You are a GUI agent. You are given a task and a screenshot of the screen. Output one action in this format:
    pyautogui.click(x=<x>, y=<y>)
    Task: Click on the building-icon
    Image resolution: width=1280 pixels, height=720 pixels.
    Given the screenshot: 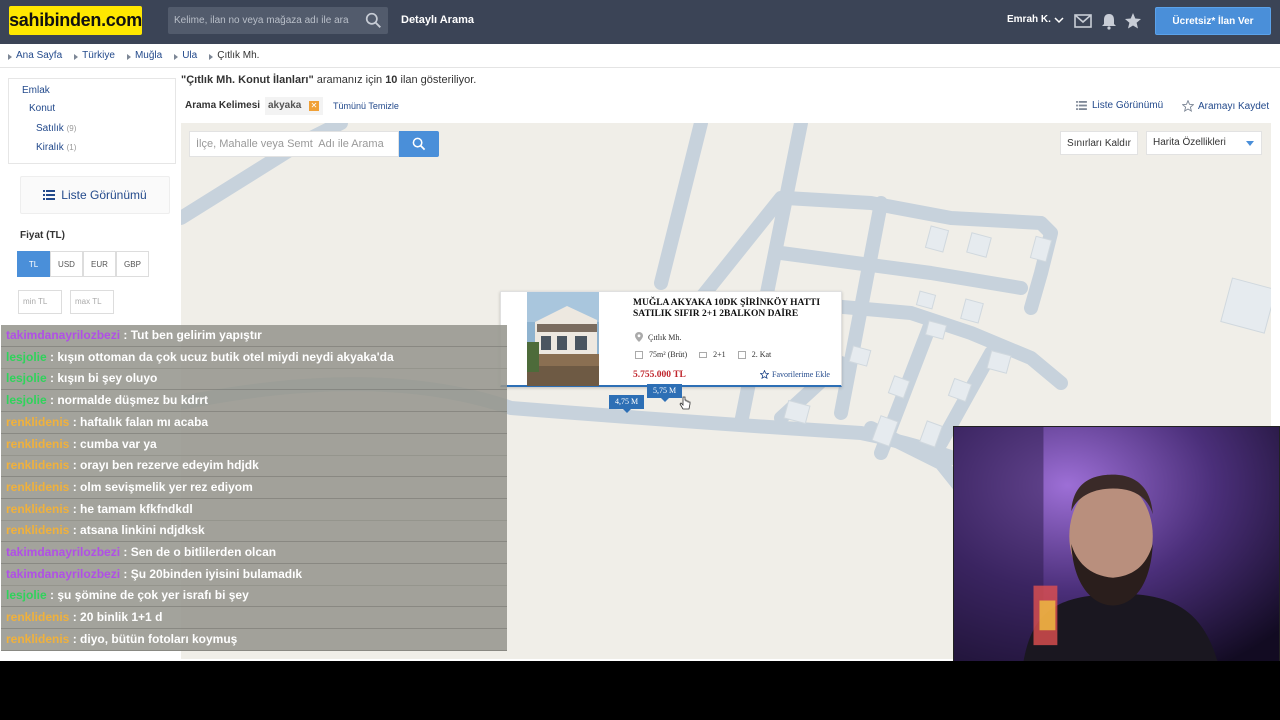 What is the action you would take?
    pyautogui.click(x=741, y=354)
    